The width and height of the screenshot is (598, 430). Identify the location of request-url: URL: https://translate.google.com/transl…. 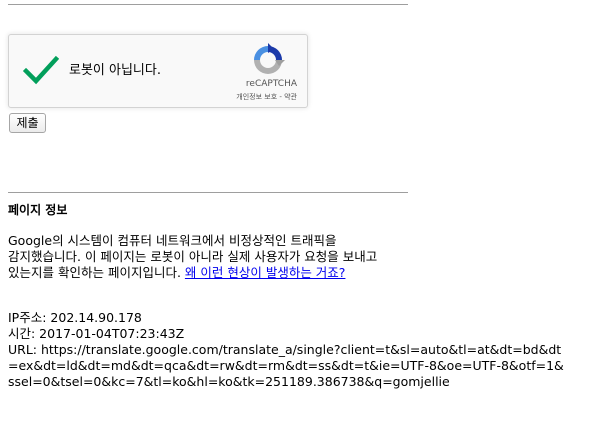
(286, 365).